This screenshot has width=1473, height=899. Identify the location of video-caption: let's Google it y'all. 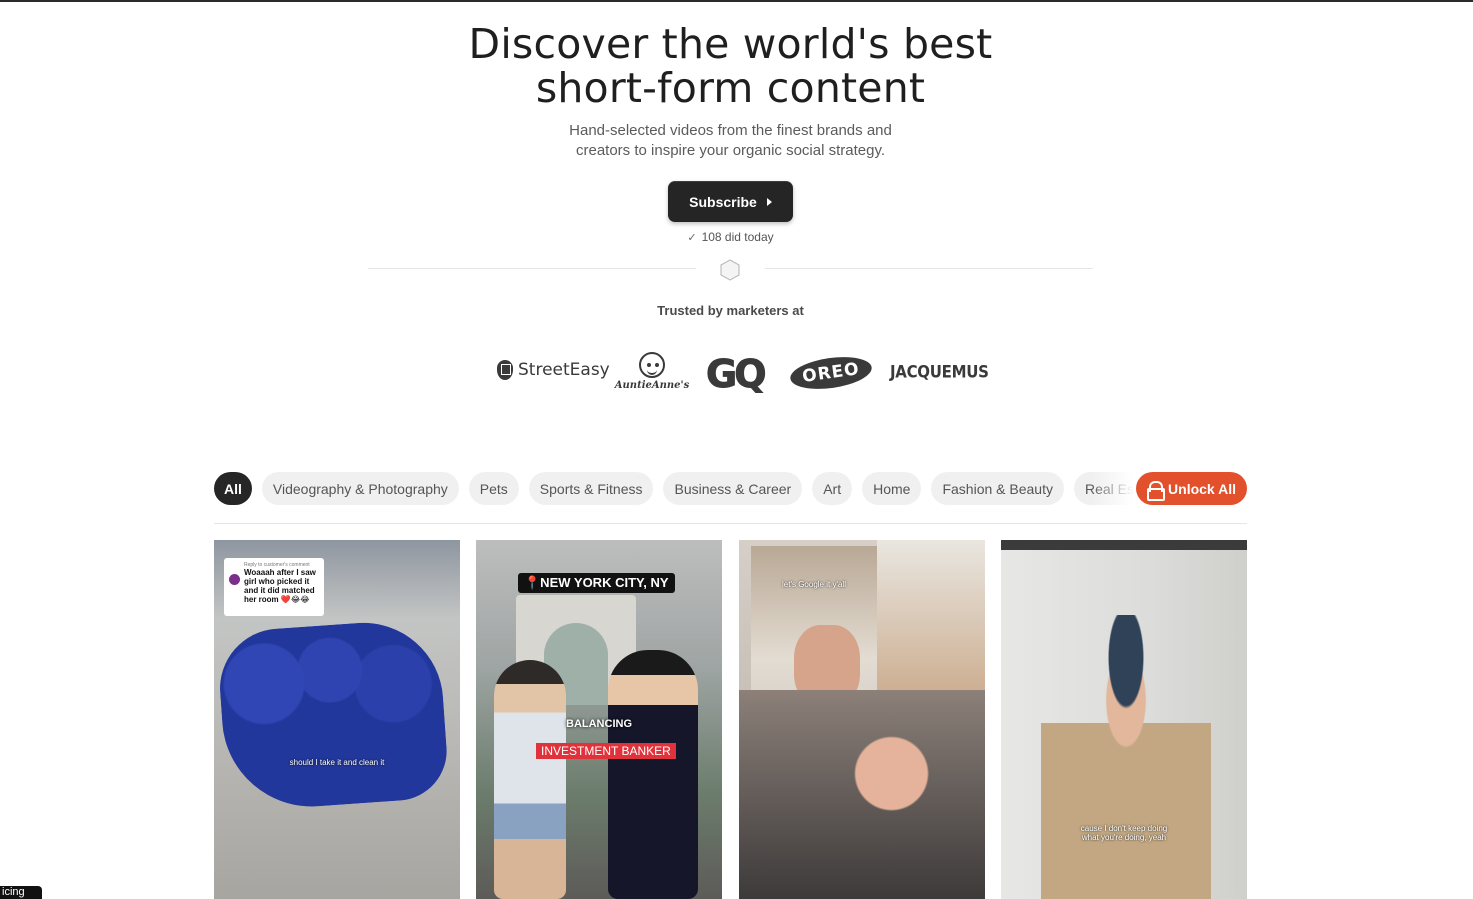
(814, 584).